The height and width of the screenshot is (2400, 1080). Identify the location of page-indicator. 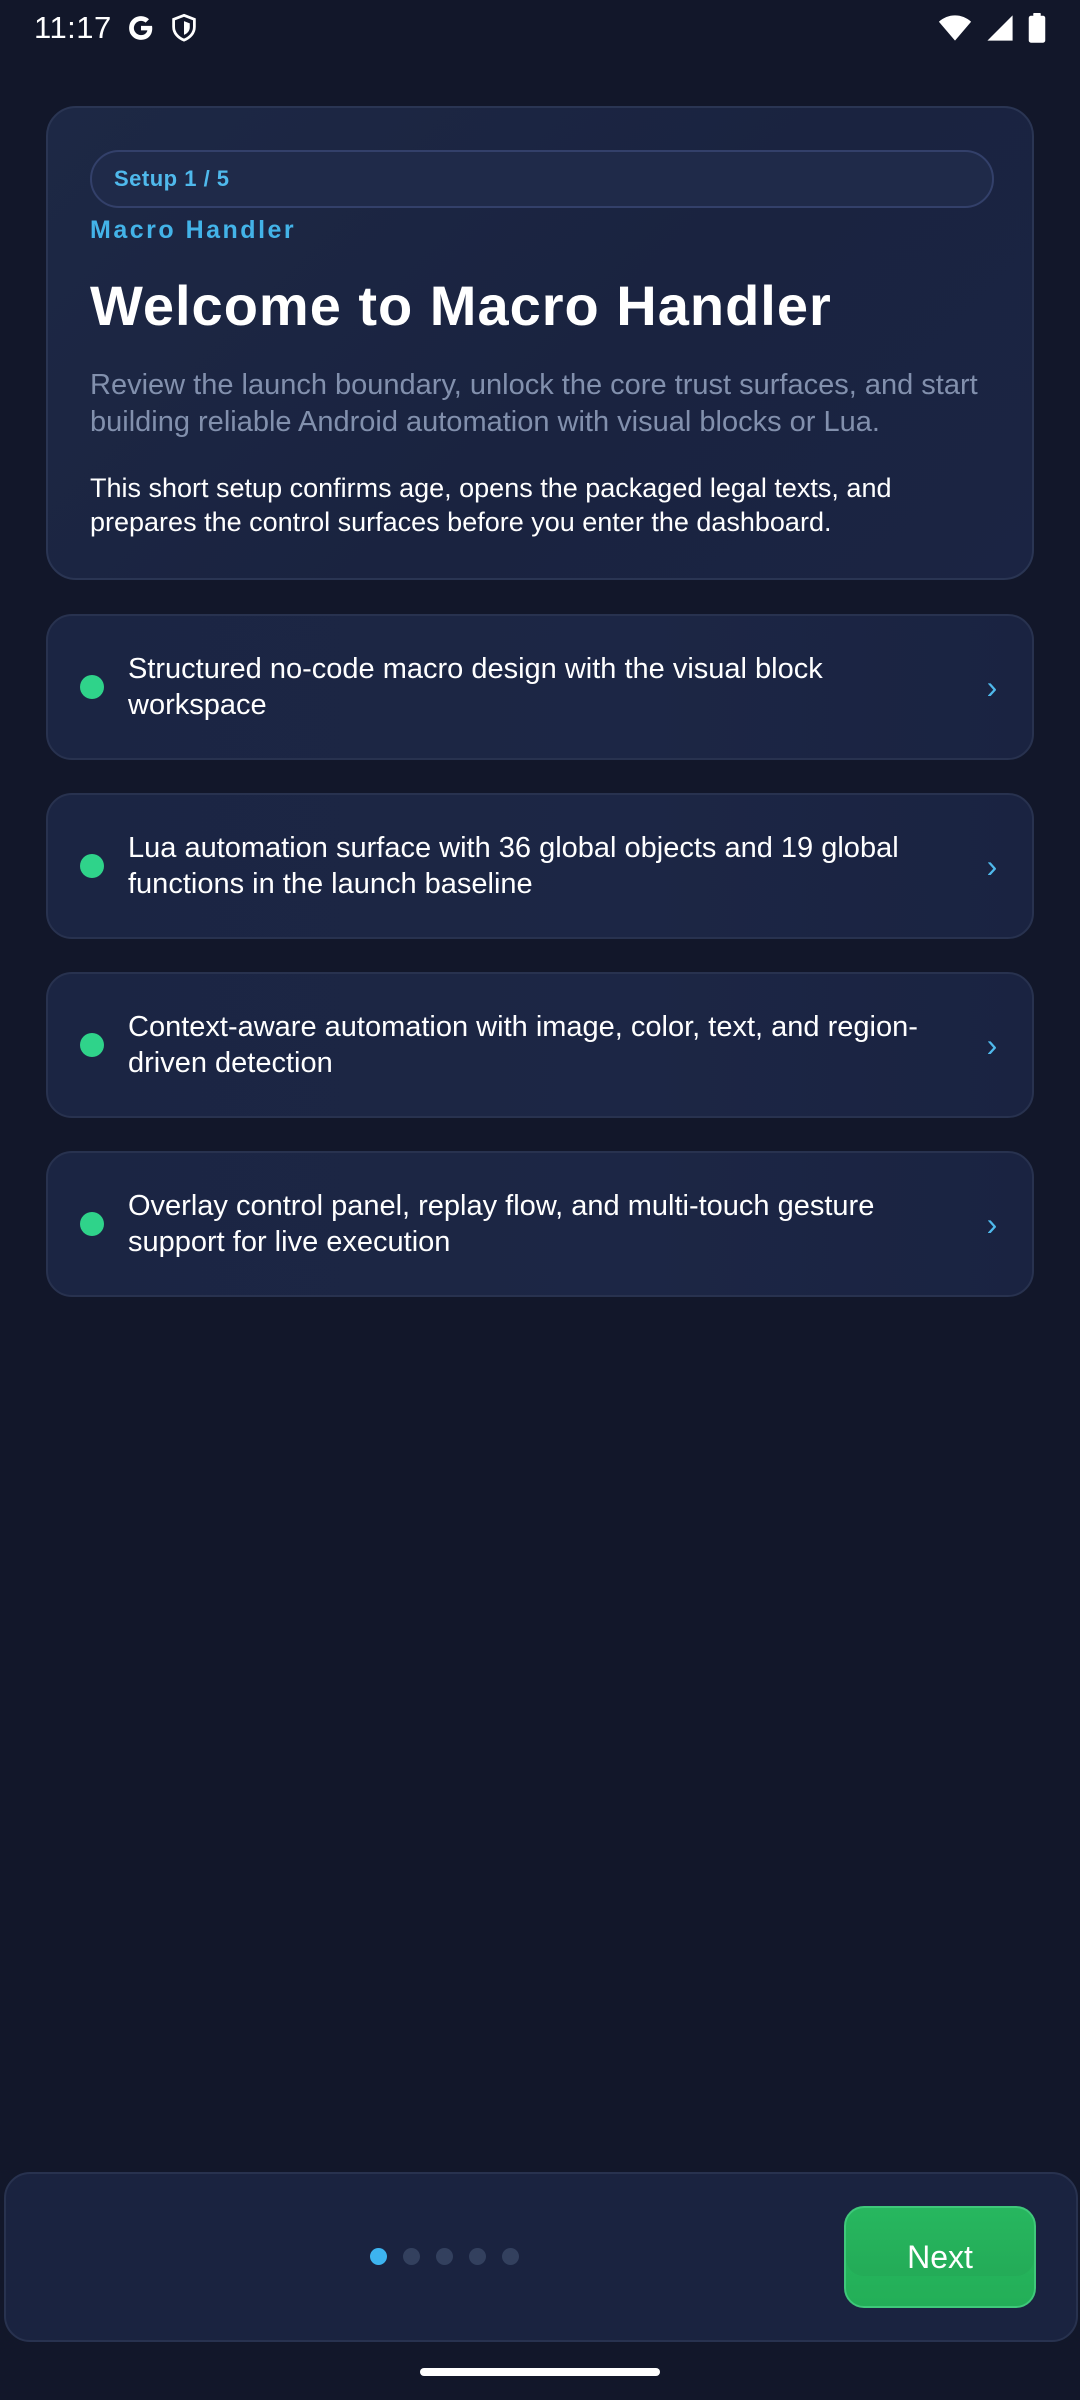
(444, 2256).